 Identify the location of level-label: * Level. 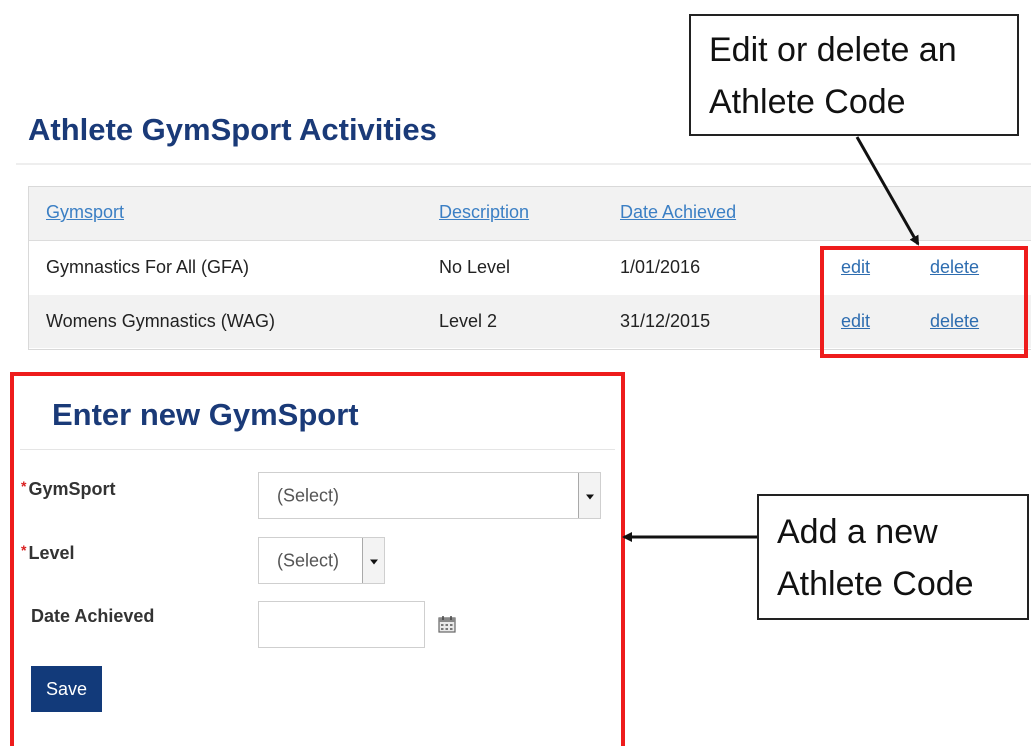
(48, 553).